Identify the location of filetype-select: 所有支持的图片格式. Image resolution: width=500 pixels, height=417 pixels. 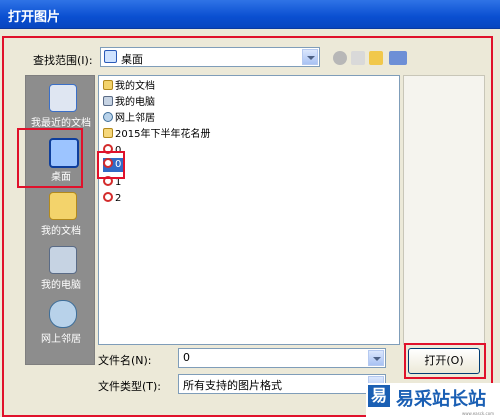
(282, 384).